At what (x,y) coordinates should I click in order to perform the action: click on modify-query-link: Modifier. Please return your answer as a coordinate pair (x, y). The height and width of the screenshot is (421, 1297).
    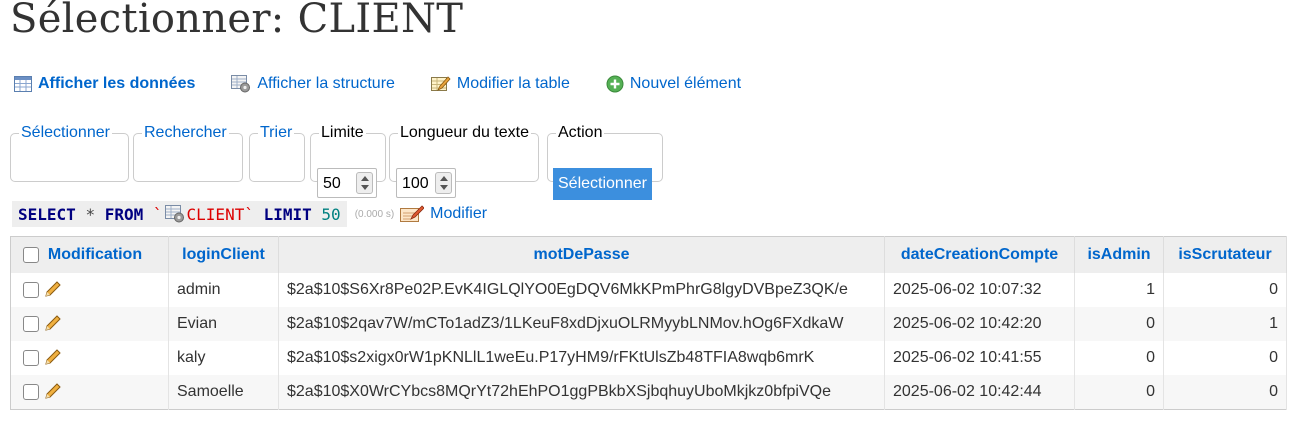
    Looking at the image, I should click on (443, 214).